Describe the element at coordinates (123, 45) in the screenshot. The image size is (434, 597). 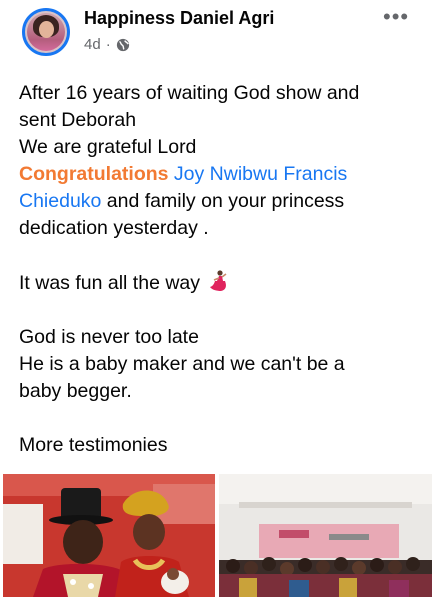
I see `globe-icon` at that location.